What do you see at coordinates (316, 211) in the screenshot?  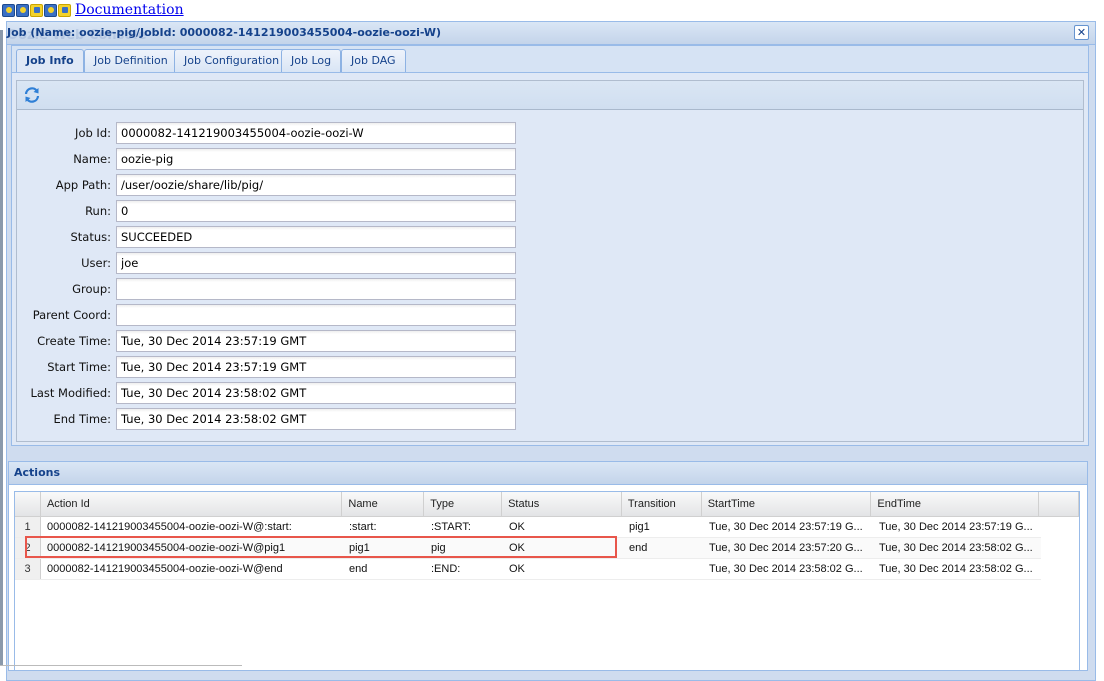 I see `run-input` at bounding box center [316, 211].